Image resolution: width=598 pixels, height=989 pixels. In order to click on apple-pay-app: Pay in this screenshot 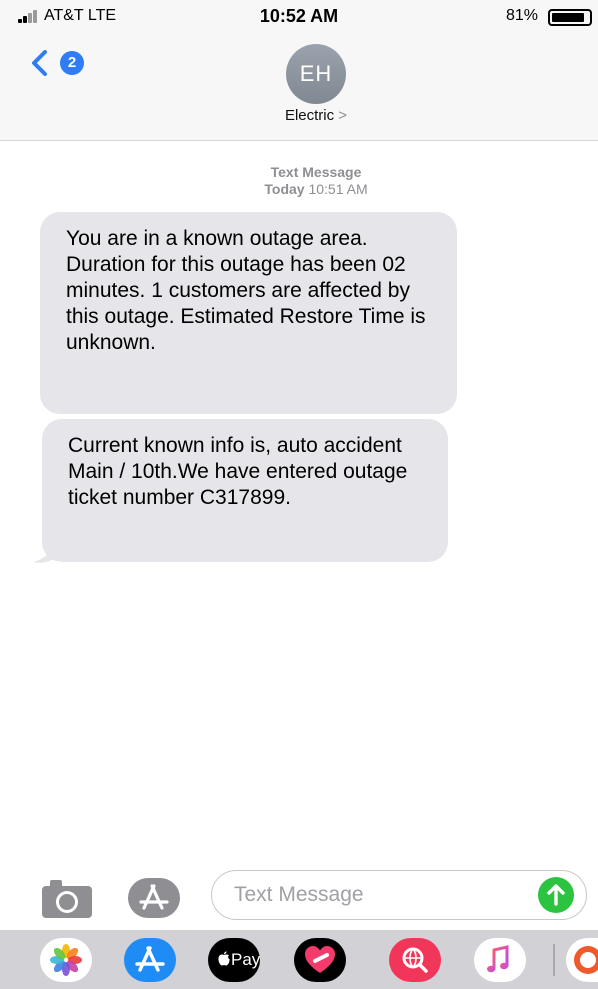, I will do `click(234, 960)`.